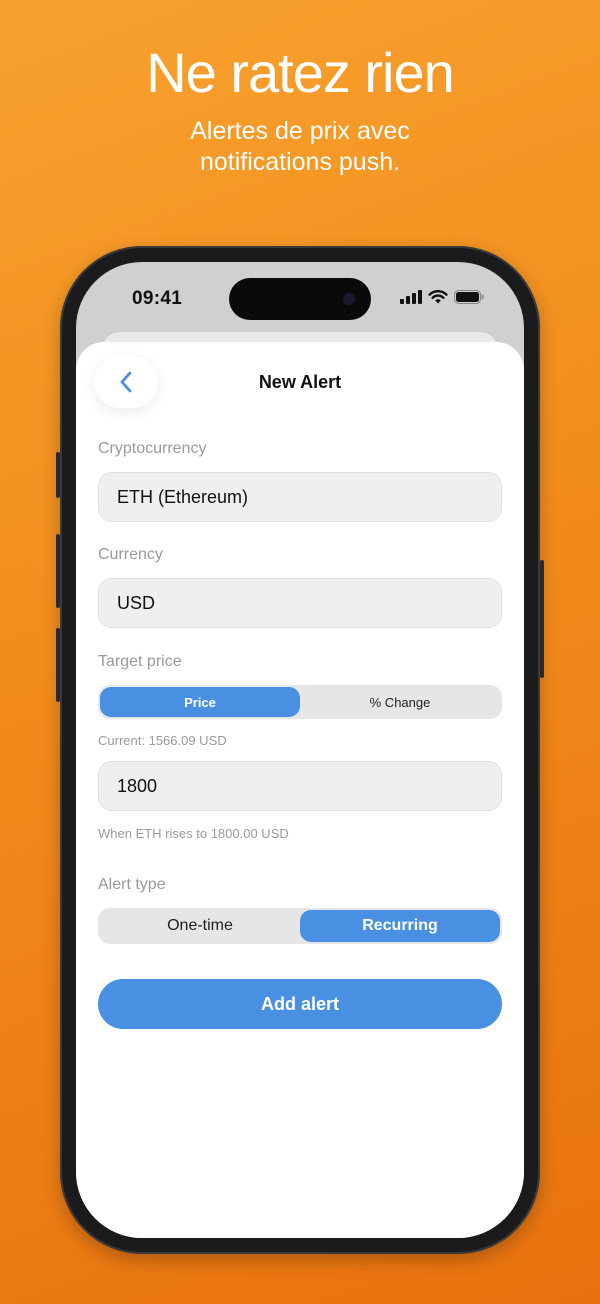 The height and width of the screenshot is (1304, 600). Describe the element at coordinates (411, 297) in the screenshot. I see `cellular-signal-icon` at that location.